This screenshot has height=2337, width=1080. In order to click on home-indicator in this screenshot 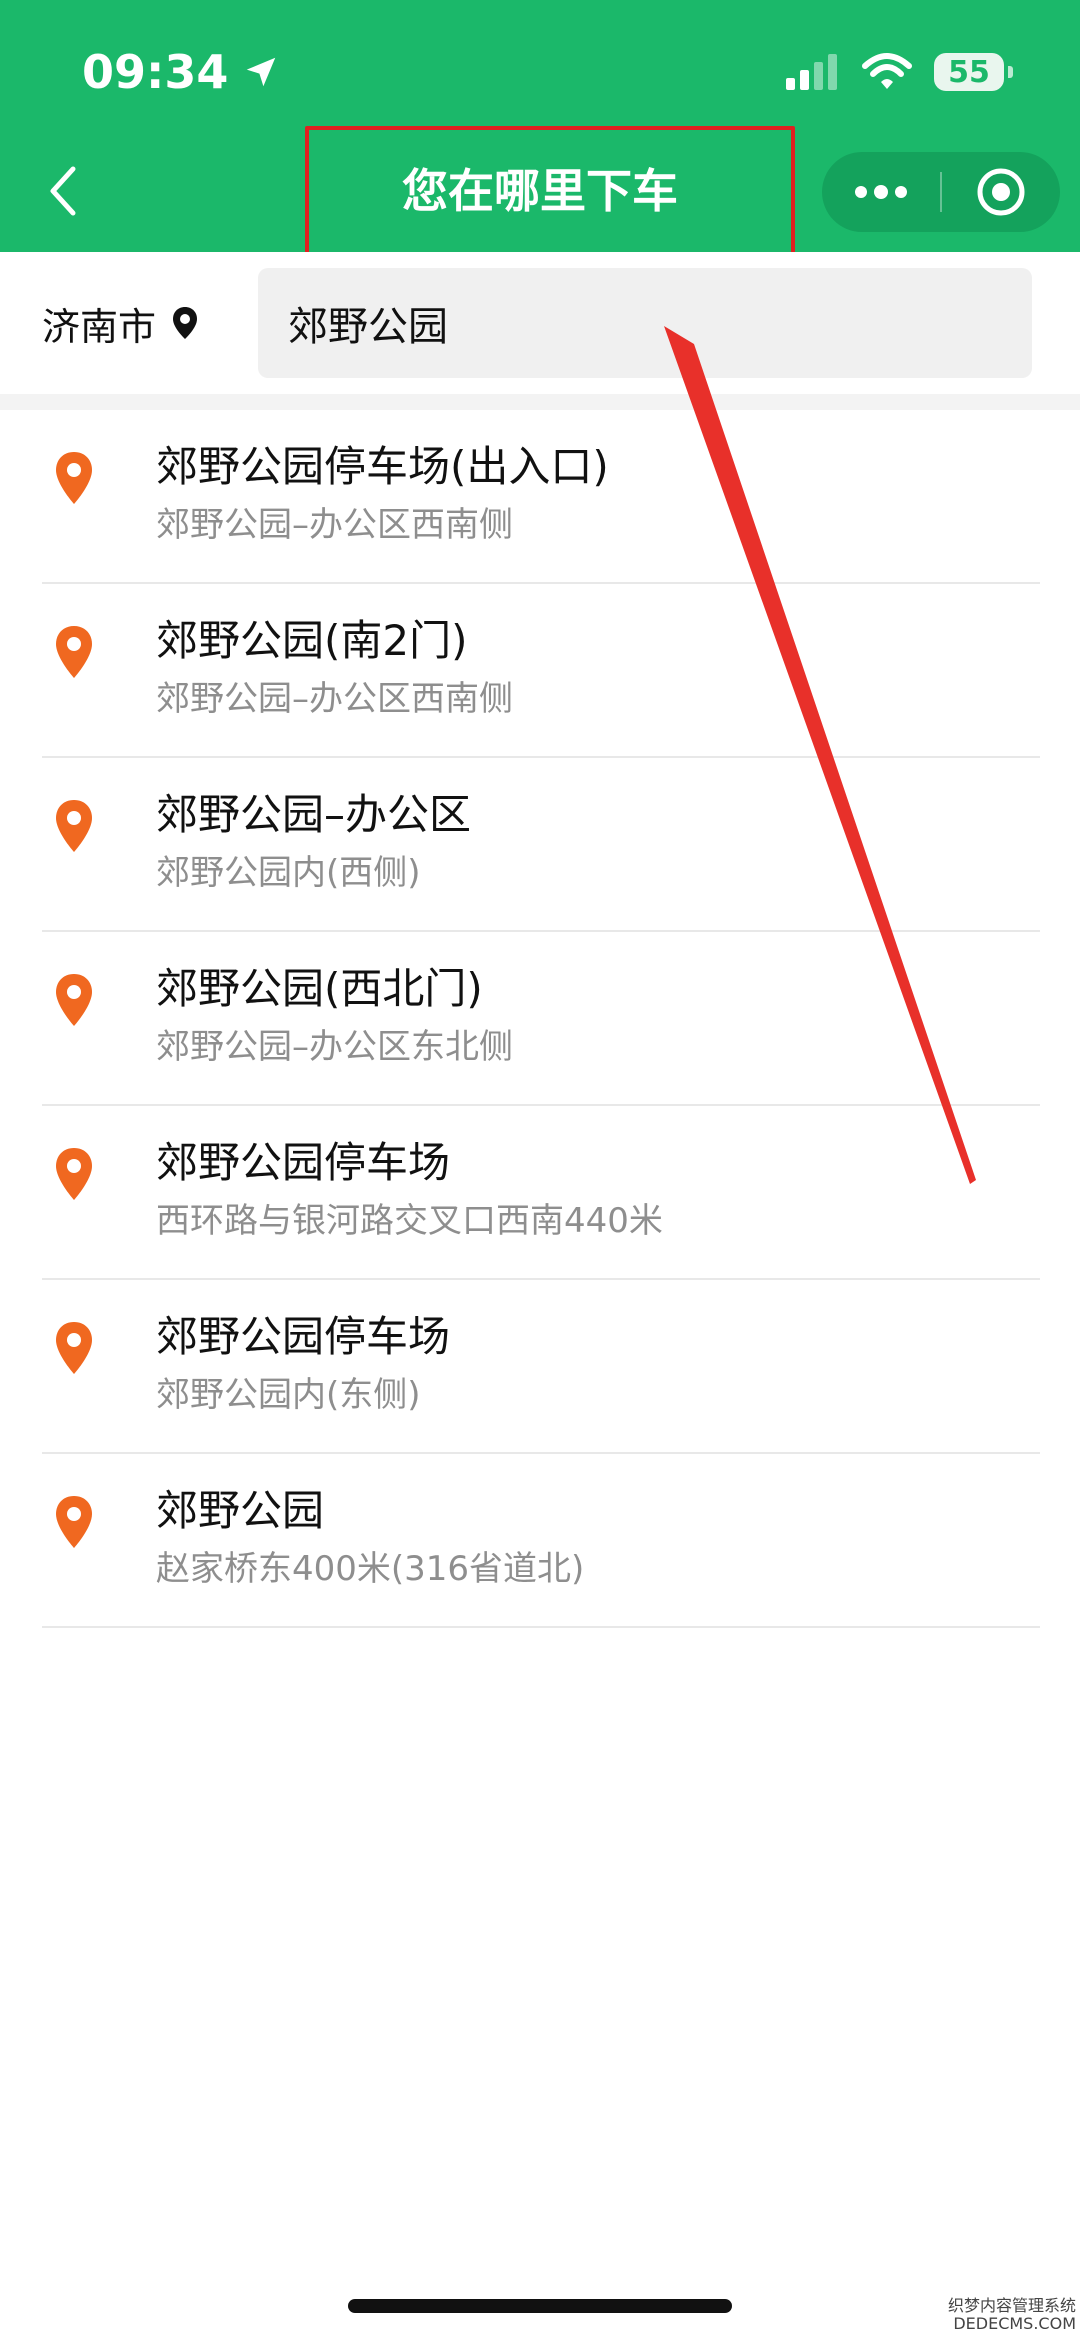, I will do `click(540, 2306)`.